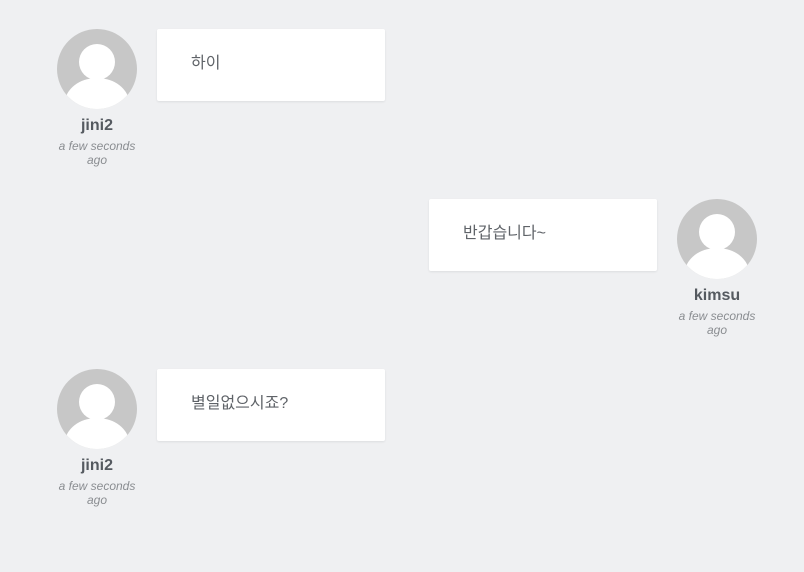  I want to click on message-text: 하이, so click(206, 63).